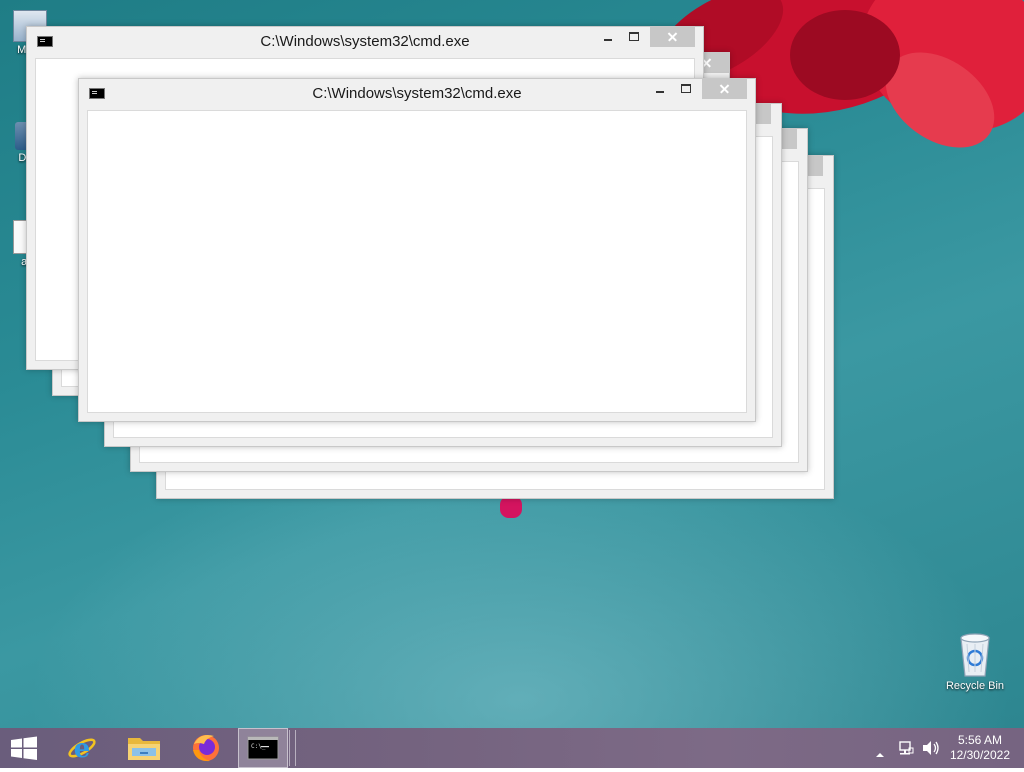 This screenshot has height=772, width=1024. I want to click on internet-explorer-icon: e, so click(82, 749).